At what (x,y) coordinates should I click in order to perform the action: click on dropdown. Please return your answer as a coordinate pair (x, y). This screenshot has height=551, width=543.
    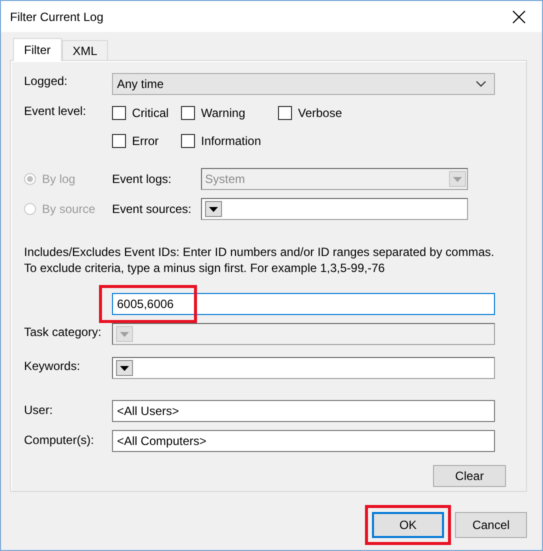
    Looking at the image, I should click on (303, 368).